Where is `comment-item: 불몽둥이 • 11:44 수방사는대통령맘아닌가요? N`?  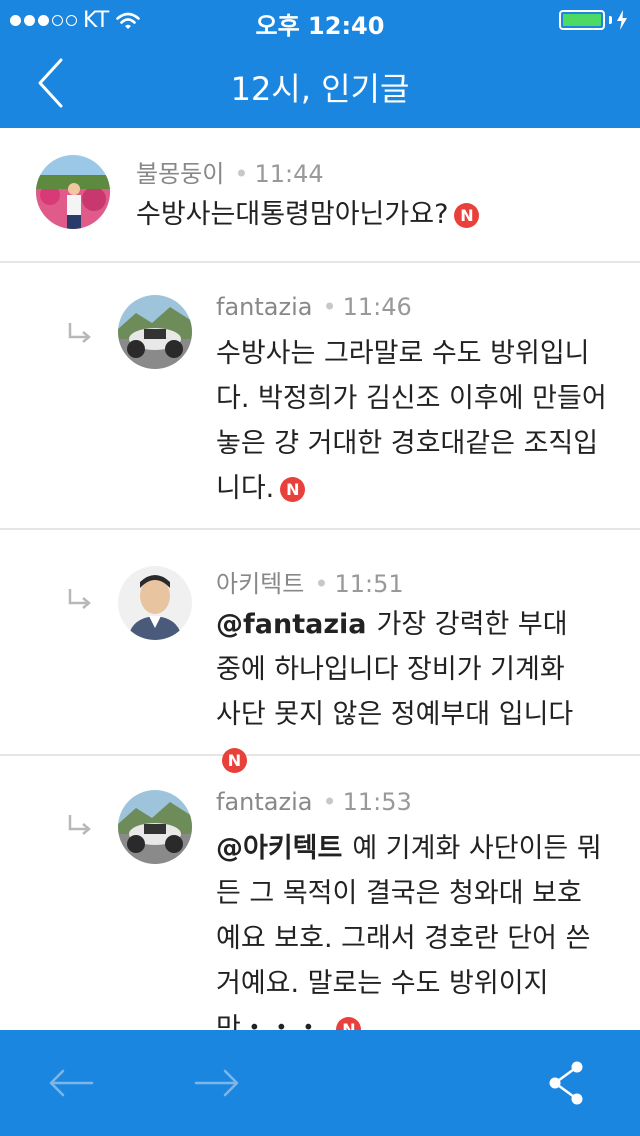 comment-item: 불몽둥이 • 11:44 수방사는대통령맘아닌가요? N is located at coordinates (320, 195).